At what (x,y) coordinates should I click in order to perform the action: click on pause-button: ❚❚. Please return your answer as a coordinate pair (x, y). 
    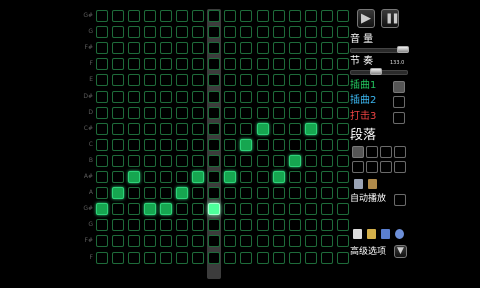
    Looking at the image, I should click on (390, 18).